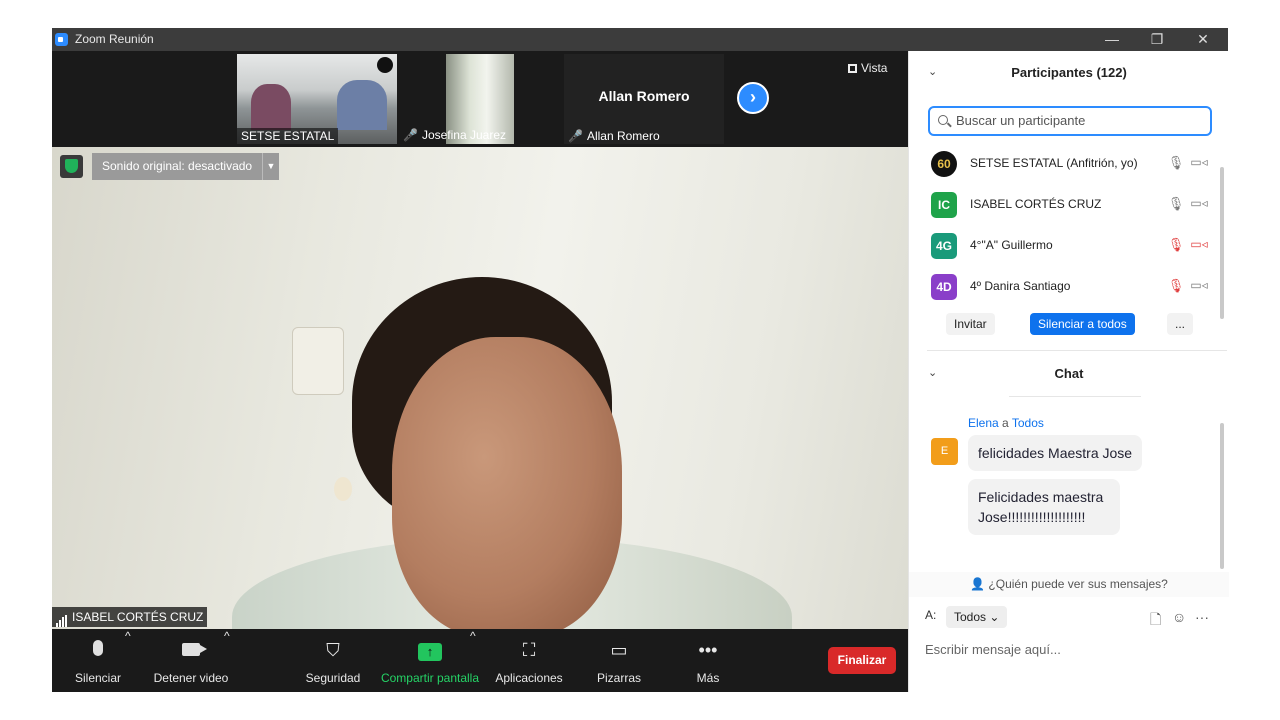  I want to click on view-button: Vista, so click(867, 68).